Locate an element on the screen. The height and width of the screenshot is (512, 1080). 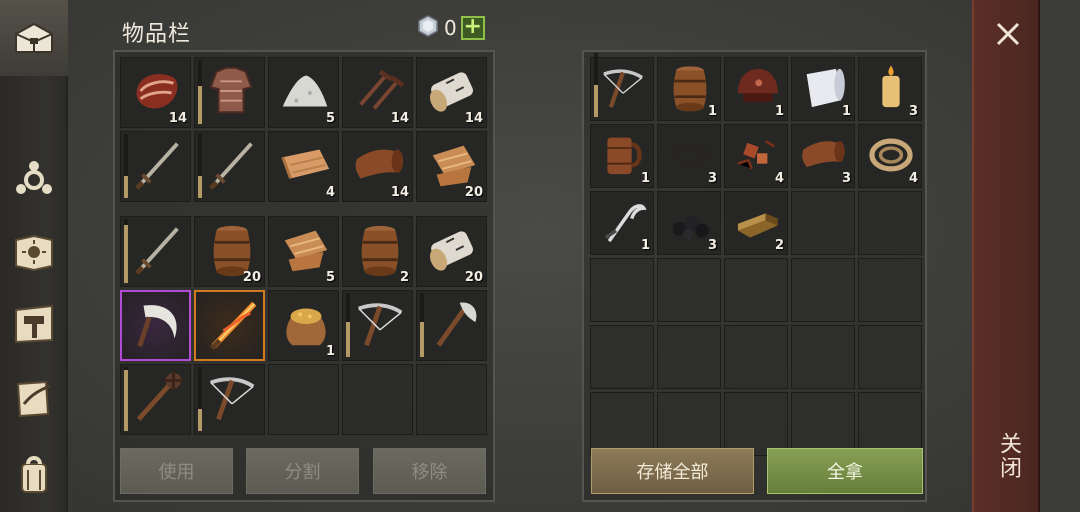
sun-book-icon is located at coordinates (34, 253).